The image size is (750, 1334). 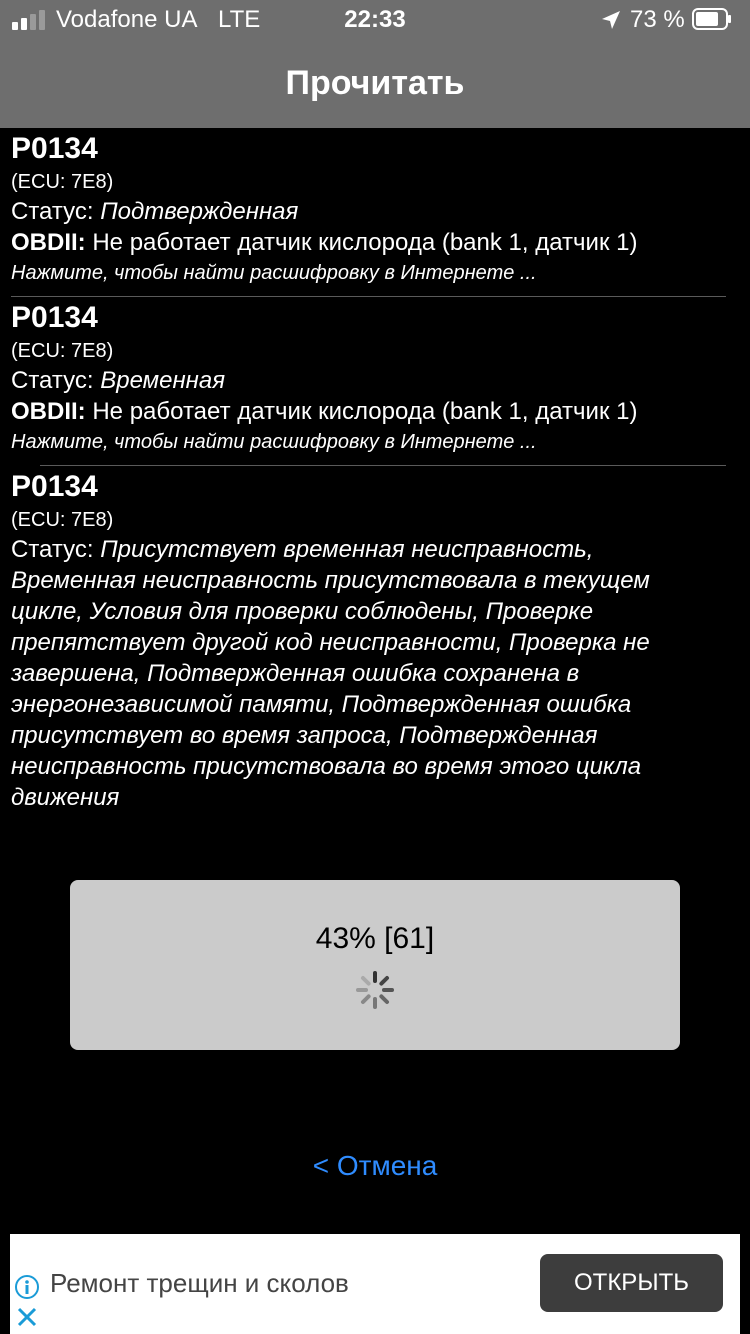 I want to click on status-bar: Vodafone UA LTE 22:33 73 %, so click(x=375, y=20).